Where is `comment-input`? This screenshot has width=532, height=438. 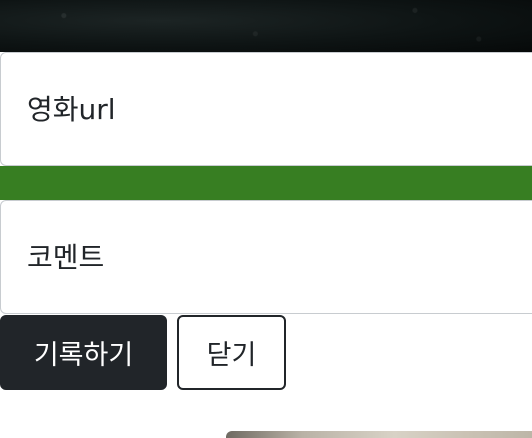
comment-input is located at coordinates (273, 257).